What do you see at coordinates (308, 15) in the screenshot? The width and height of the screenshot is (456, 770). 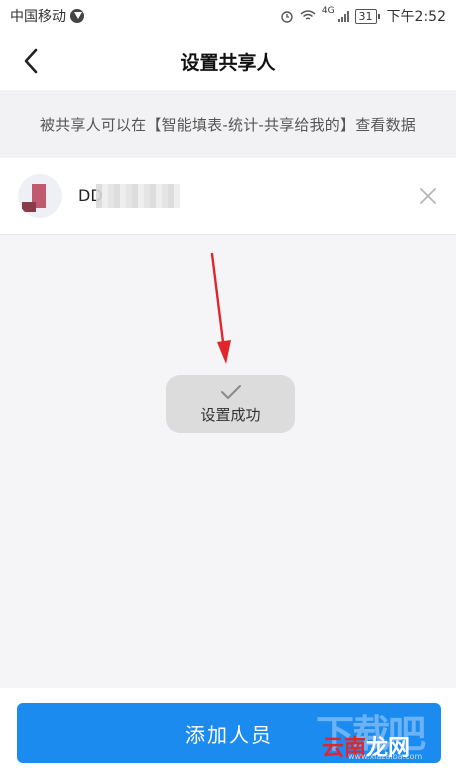 I see `wifi-icon` at bounding box center [308, 15].